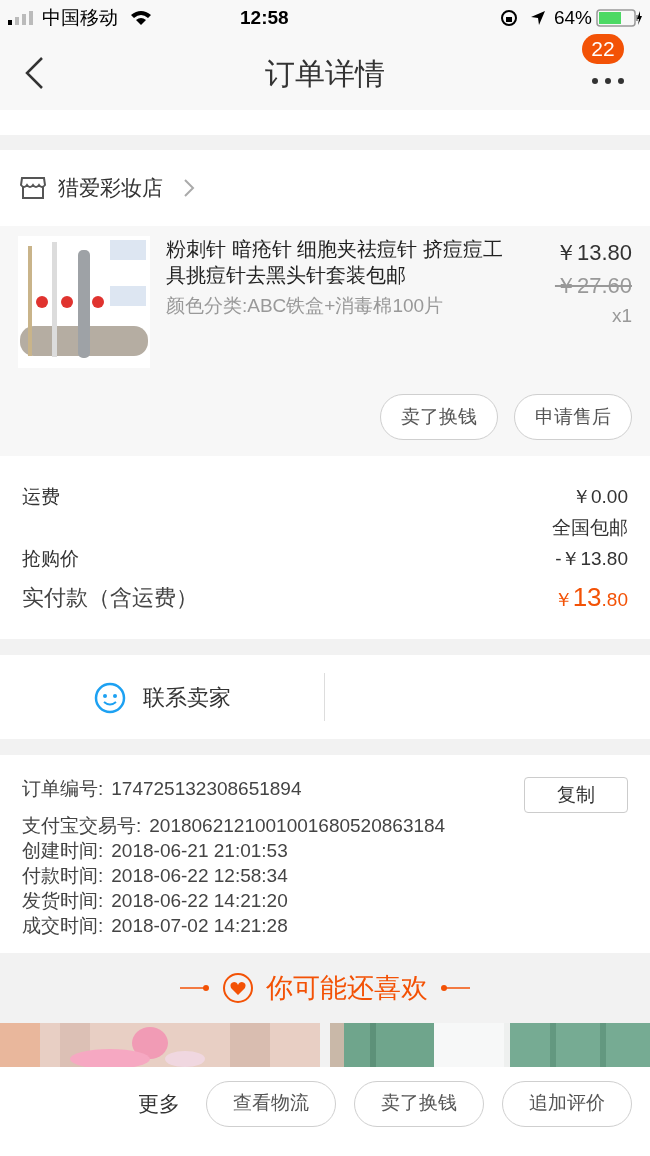 Image resolution: width=650 pixels, height=1156 pixels. What do you see at coordinates (141, 18) in the screenshot?
I see `wifi-icon` at bounding box center [141, 18].